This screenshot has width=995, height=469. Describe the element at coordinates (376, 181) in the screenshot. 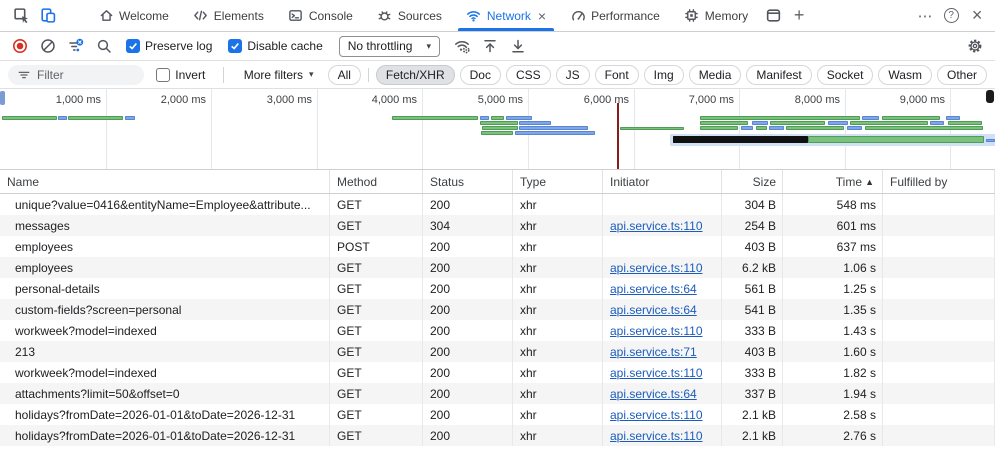

I see `column-header-method: Method` at that location.